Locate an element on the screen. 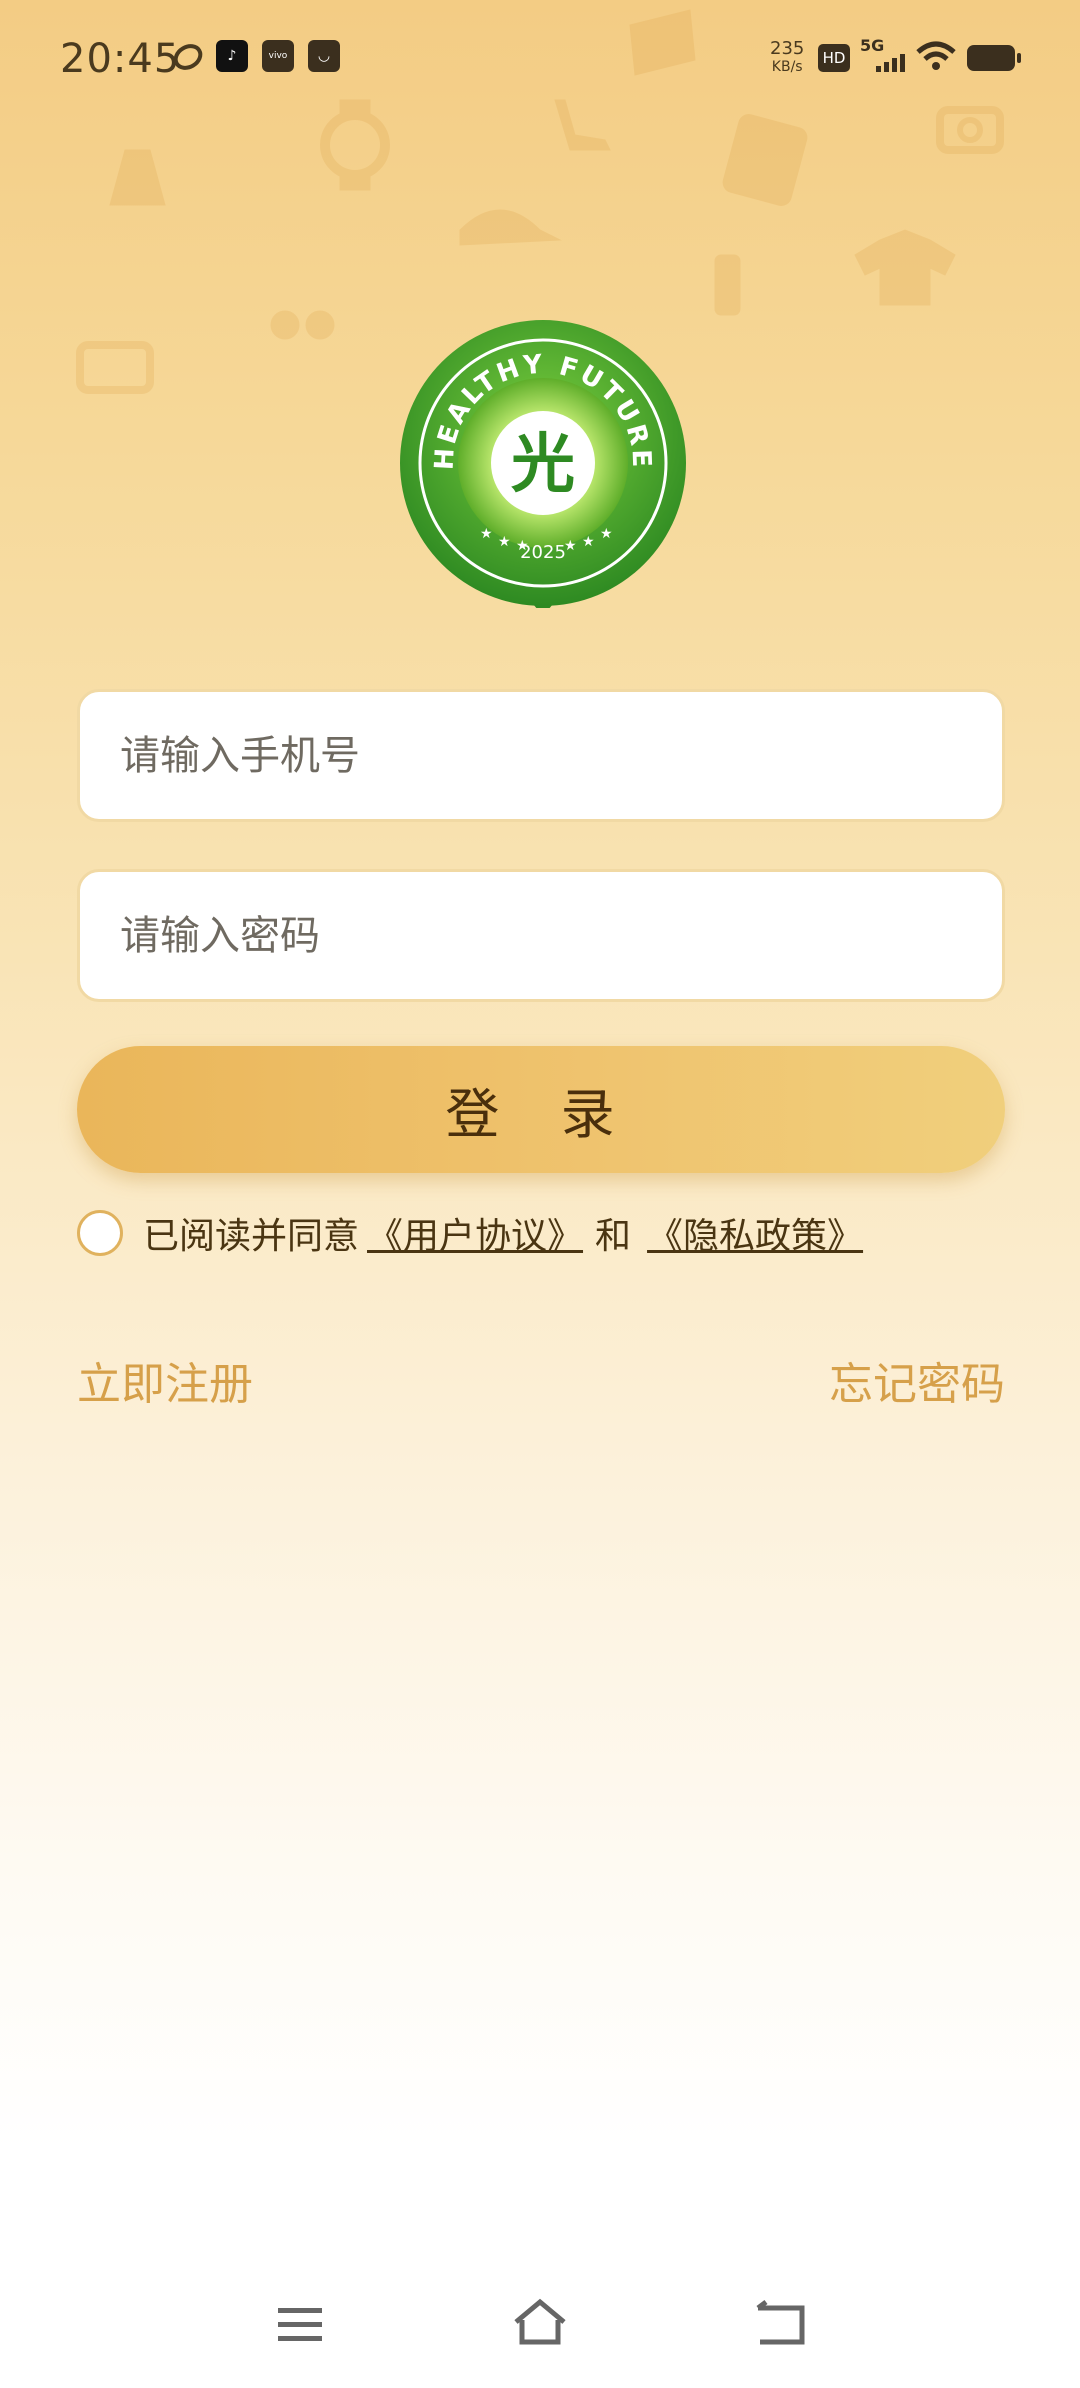 This screenshot has height=2388, width=1080. shopping-bag-icon: ◡ is located at coordinates (324, 56).